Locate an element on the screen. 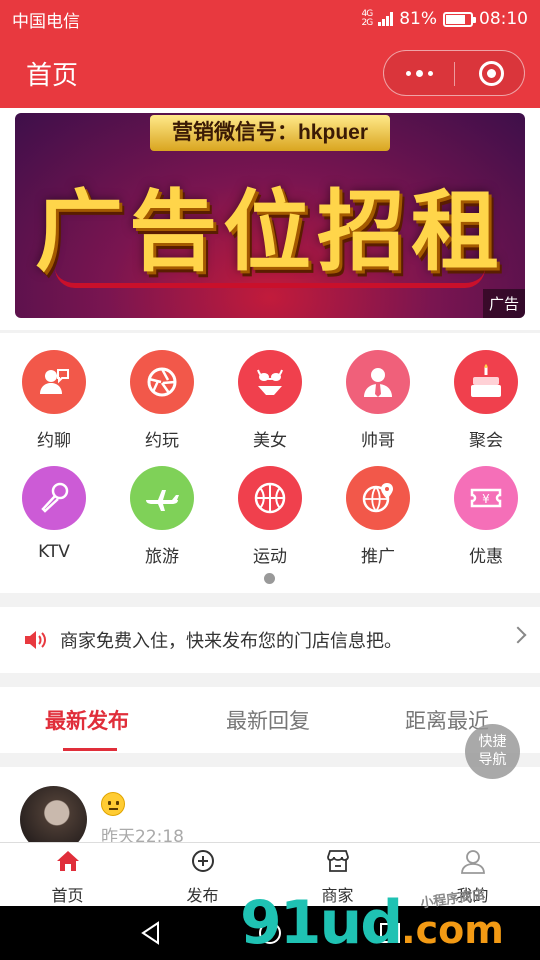 This screenshot has width=540, height=960. notice-text: 商家免费入住，快来发布您的门店信息把。 is located at coordinates (231, 641).